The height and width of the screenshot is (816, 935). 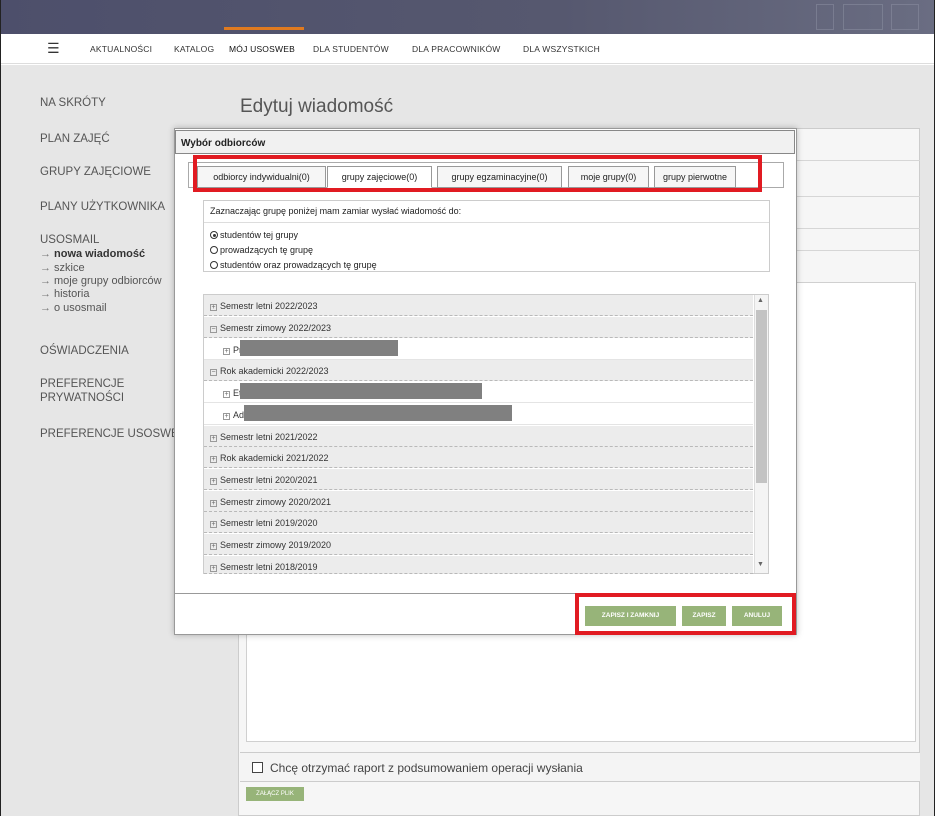 I want to click on radio-label: prowadzących tę grupę, so click(x=267, y=250).